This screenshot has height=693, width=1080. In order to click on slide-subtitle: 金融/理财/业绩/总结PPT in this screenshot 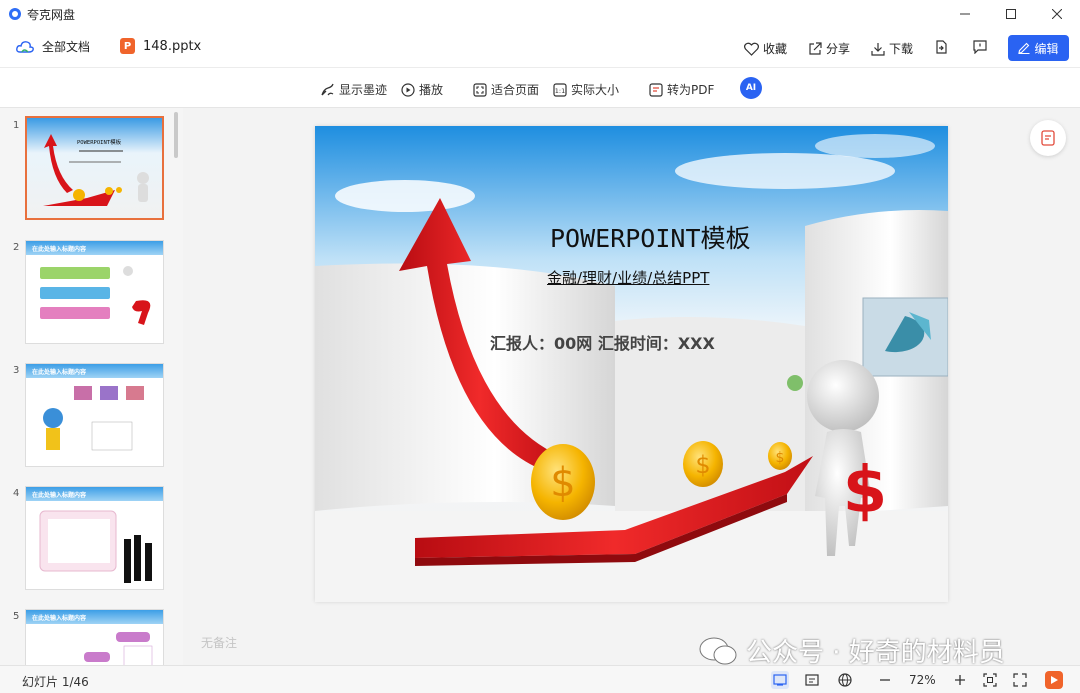, I will do `click(628, 278)`.